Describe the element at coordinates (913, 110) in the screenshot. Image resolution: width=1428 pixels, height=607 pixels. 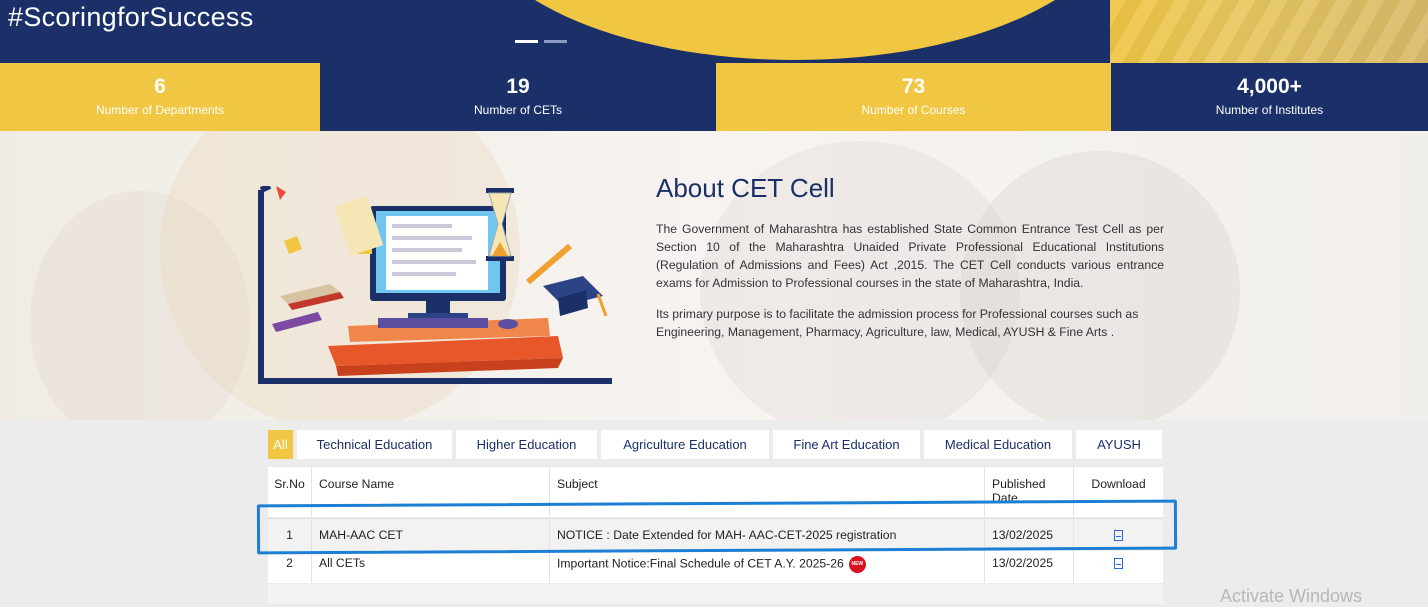
I see `stat-label: Number of Courses` at that location.